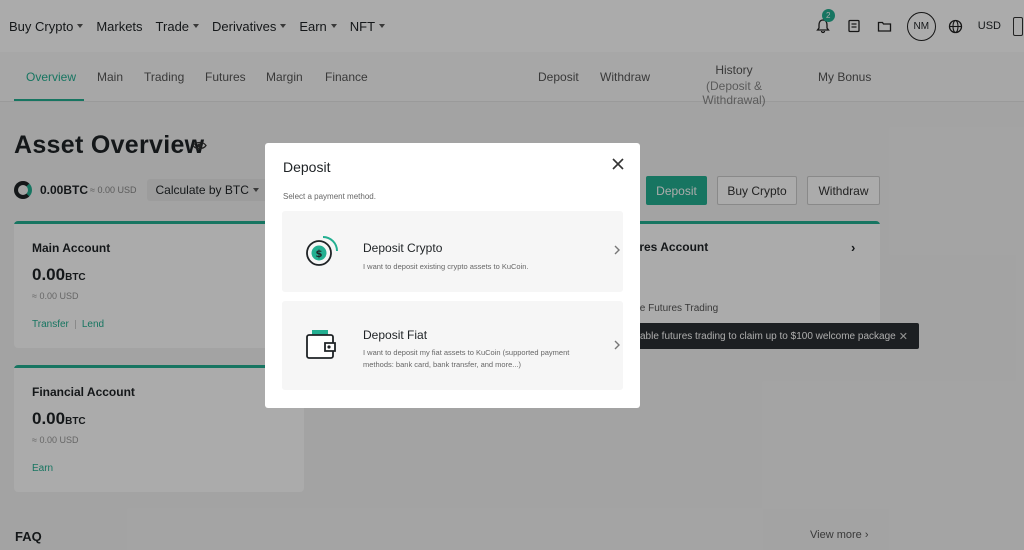  What do you see at coordinates (321, 344) in the screenshot?
I see `wallet-icon` at bounding box center [321, 344].